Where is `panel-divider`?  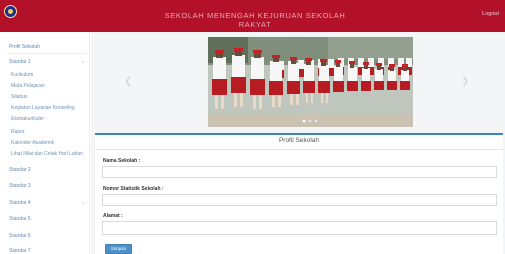
panel-divider is located at coordinates (299, 149).